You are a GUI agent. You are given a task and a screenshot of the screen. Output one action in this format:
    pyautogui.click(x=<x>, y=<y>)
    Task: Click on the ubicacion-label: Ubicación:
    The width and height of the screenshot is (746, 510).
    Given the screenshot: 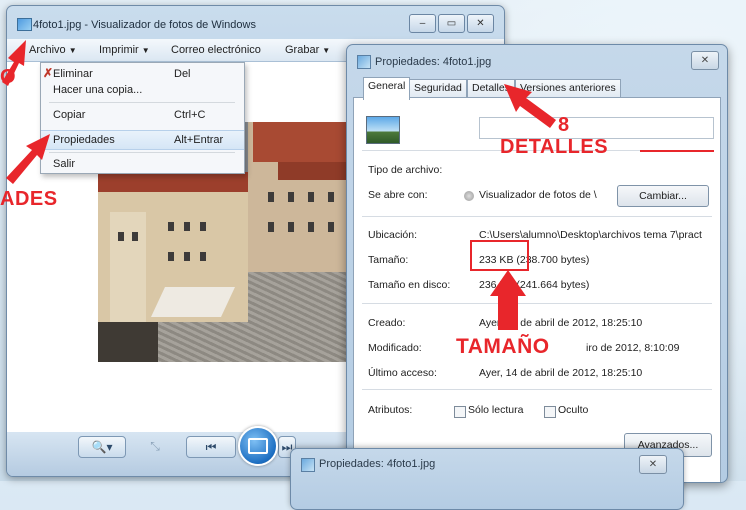 What is the action you would take?
    pyautogui.click(x=393, y=235)
    